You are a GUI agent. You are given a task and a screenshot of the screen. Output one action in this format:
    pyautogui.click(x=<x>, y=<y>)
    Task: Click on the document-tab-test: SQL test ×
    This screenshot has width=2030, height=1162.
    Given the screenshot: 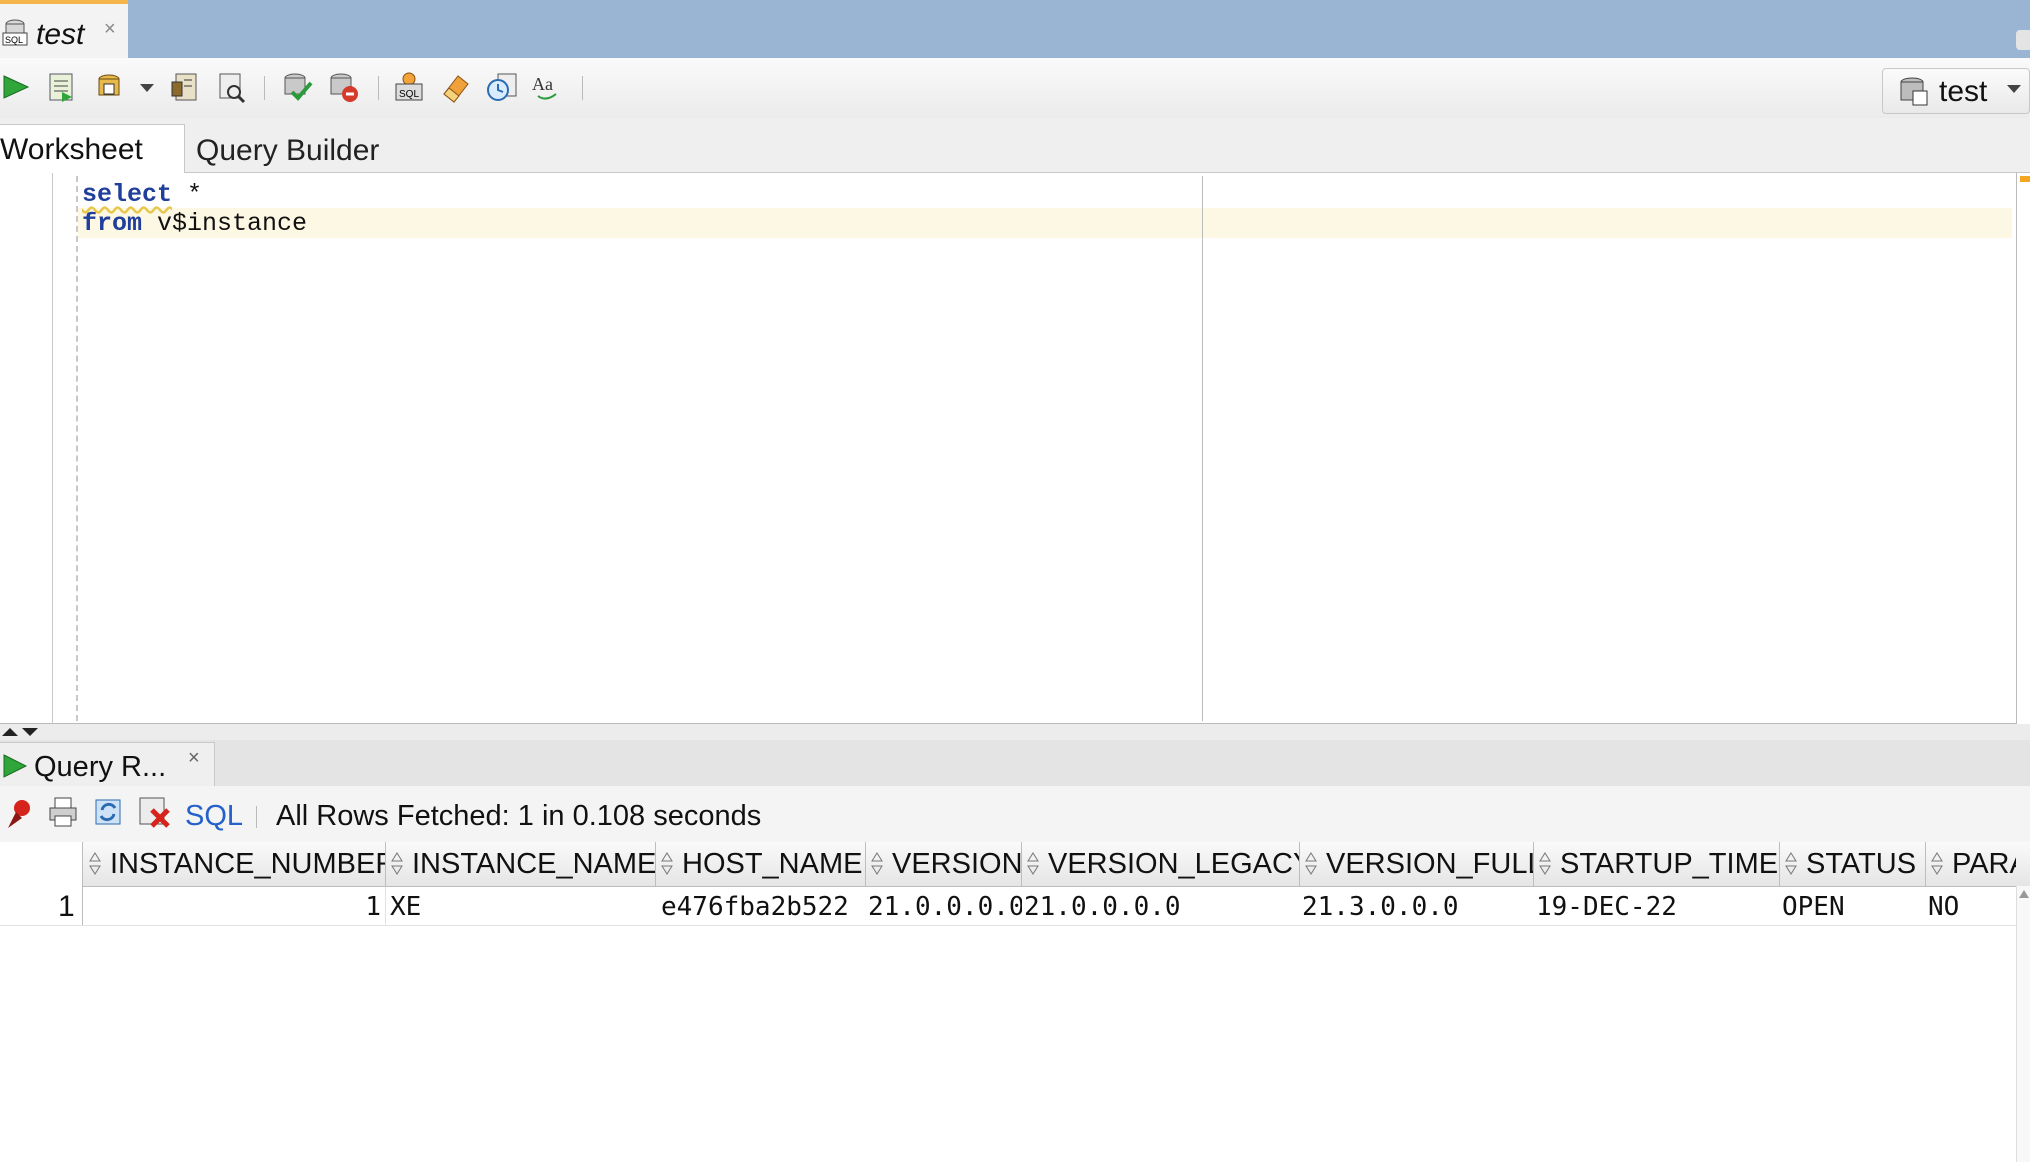 What is the action you would take?
    pyautogui.click(x=64, y=29)
    